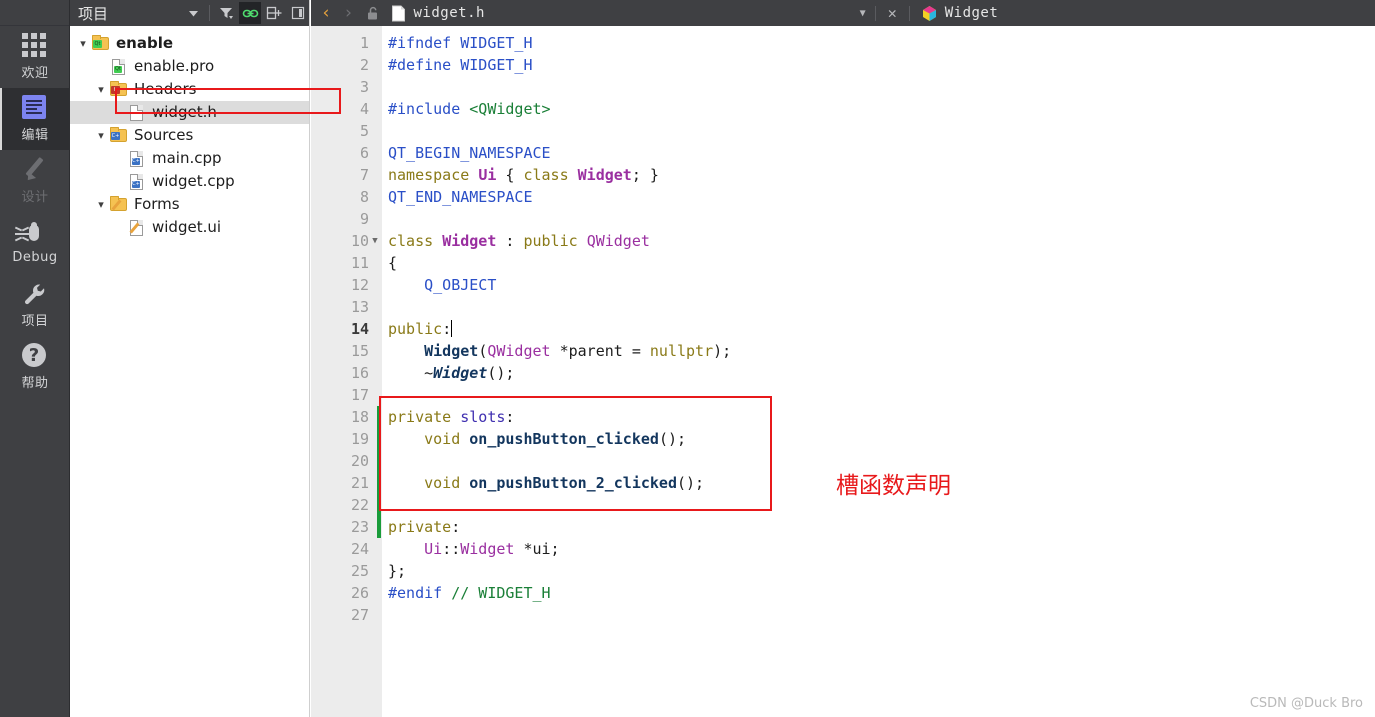  Describe the element at coordinates (209, 13) in the screenshot. I see `toolbar-separator` at that location.